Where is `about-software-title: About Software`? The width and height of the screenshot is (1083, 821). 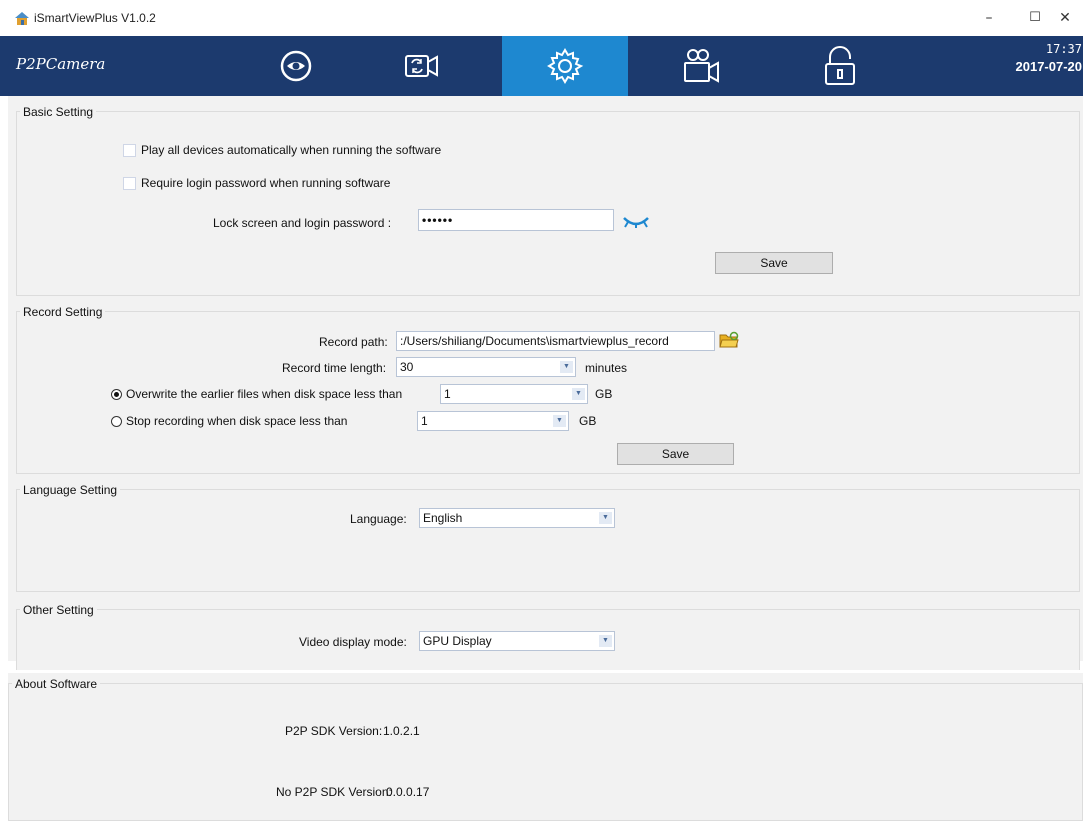 about-software-title: About Software is located at coordinates (56, 684).